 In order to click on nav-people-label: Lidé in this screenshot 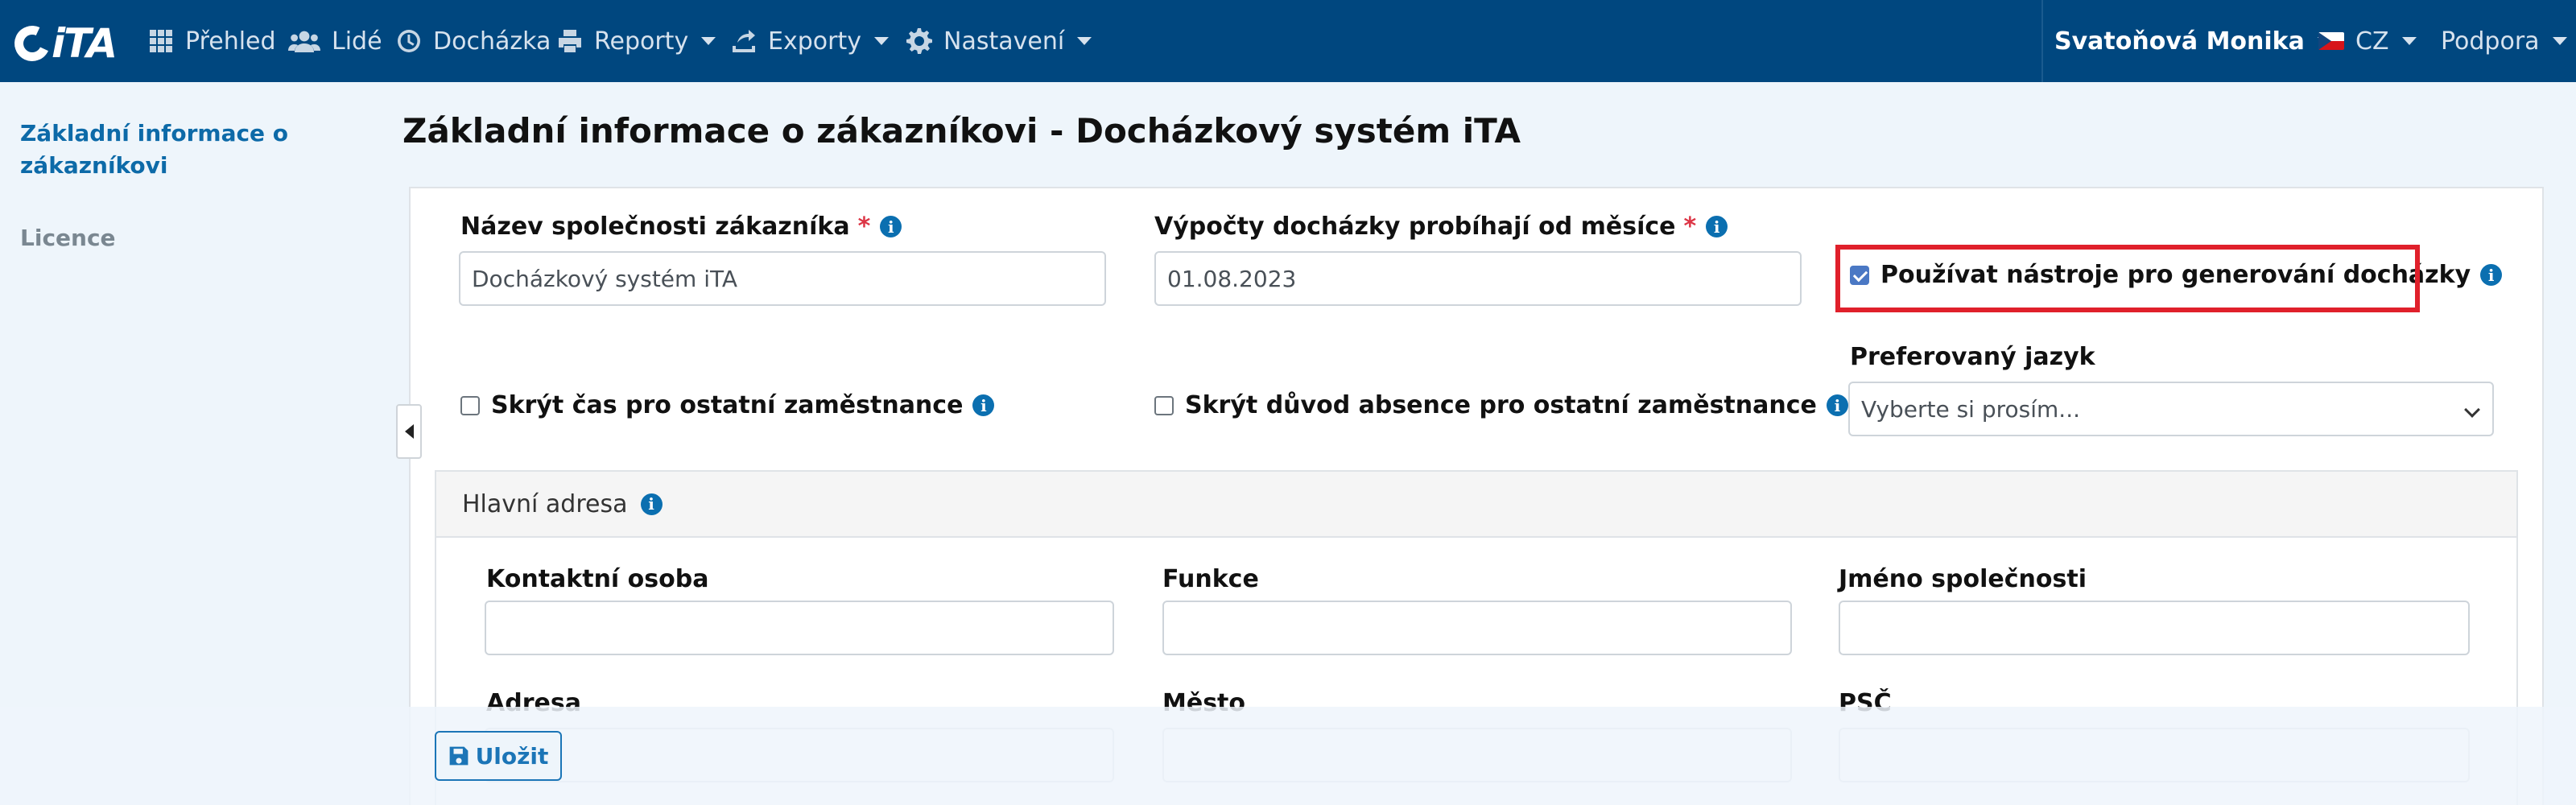, I will do `click(357, 41)`.